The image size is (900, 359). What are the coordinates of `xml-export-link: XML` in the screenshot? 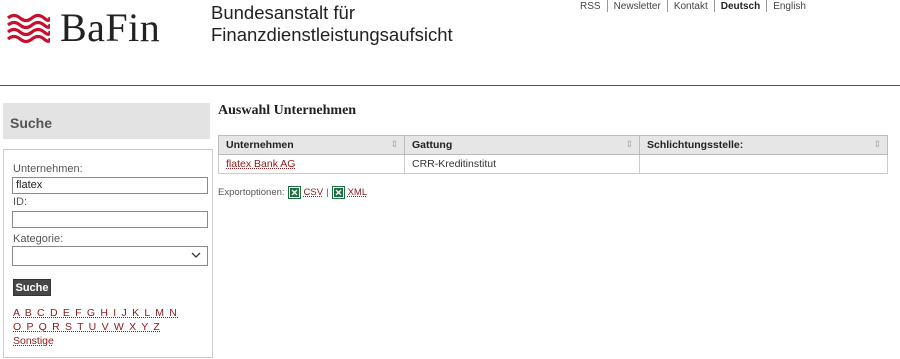 It's located at (358, 192).